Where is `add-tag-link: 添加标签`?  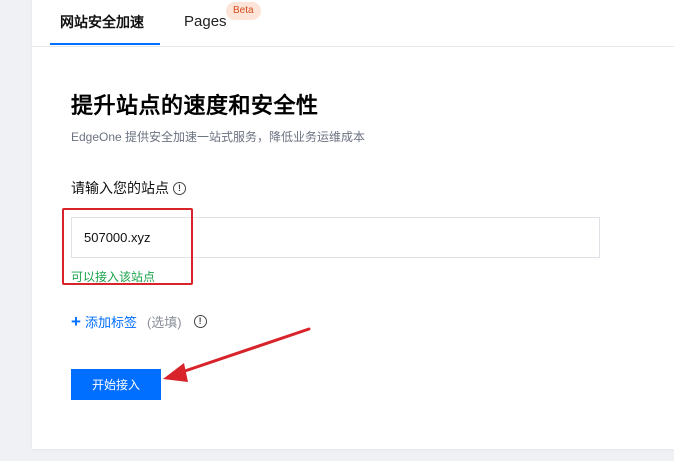 add-tag-link: 添加标签 is located at coordinates (111, 321).